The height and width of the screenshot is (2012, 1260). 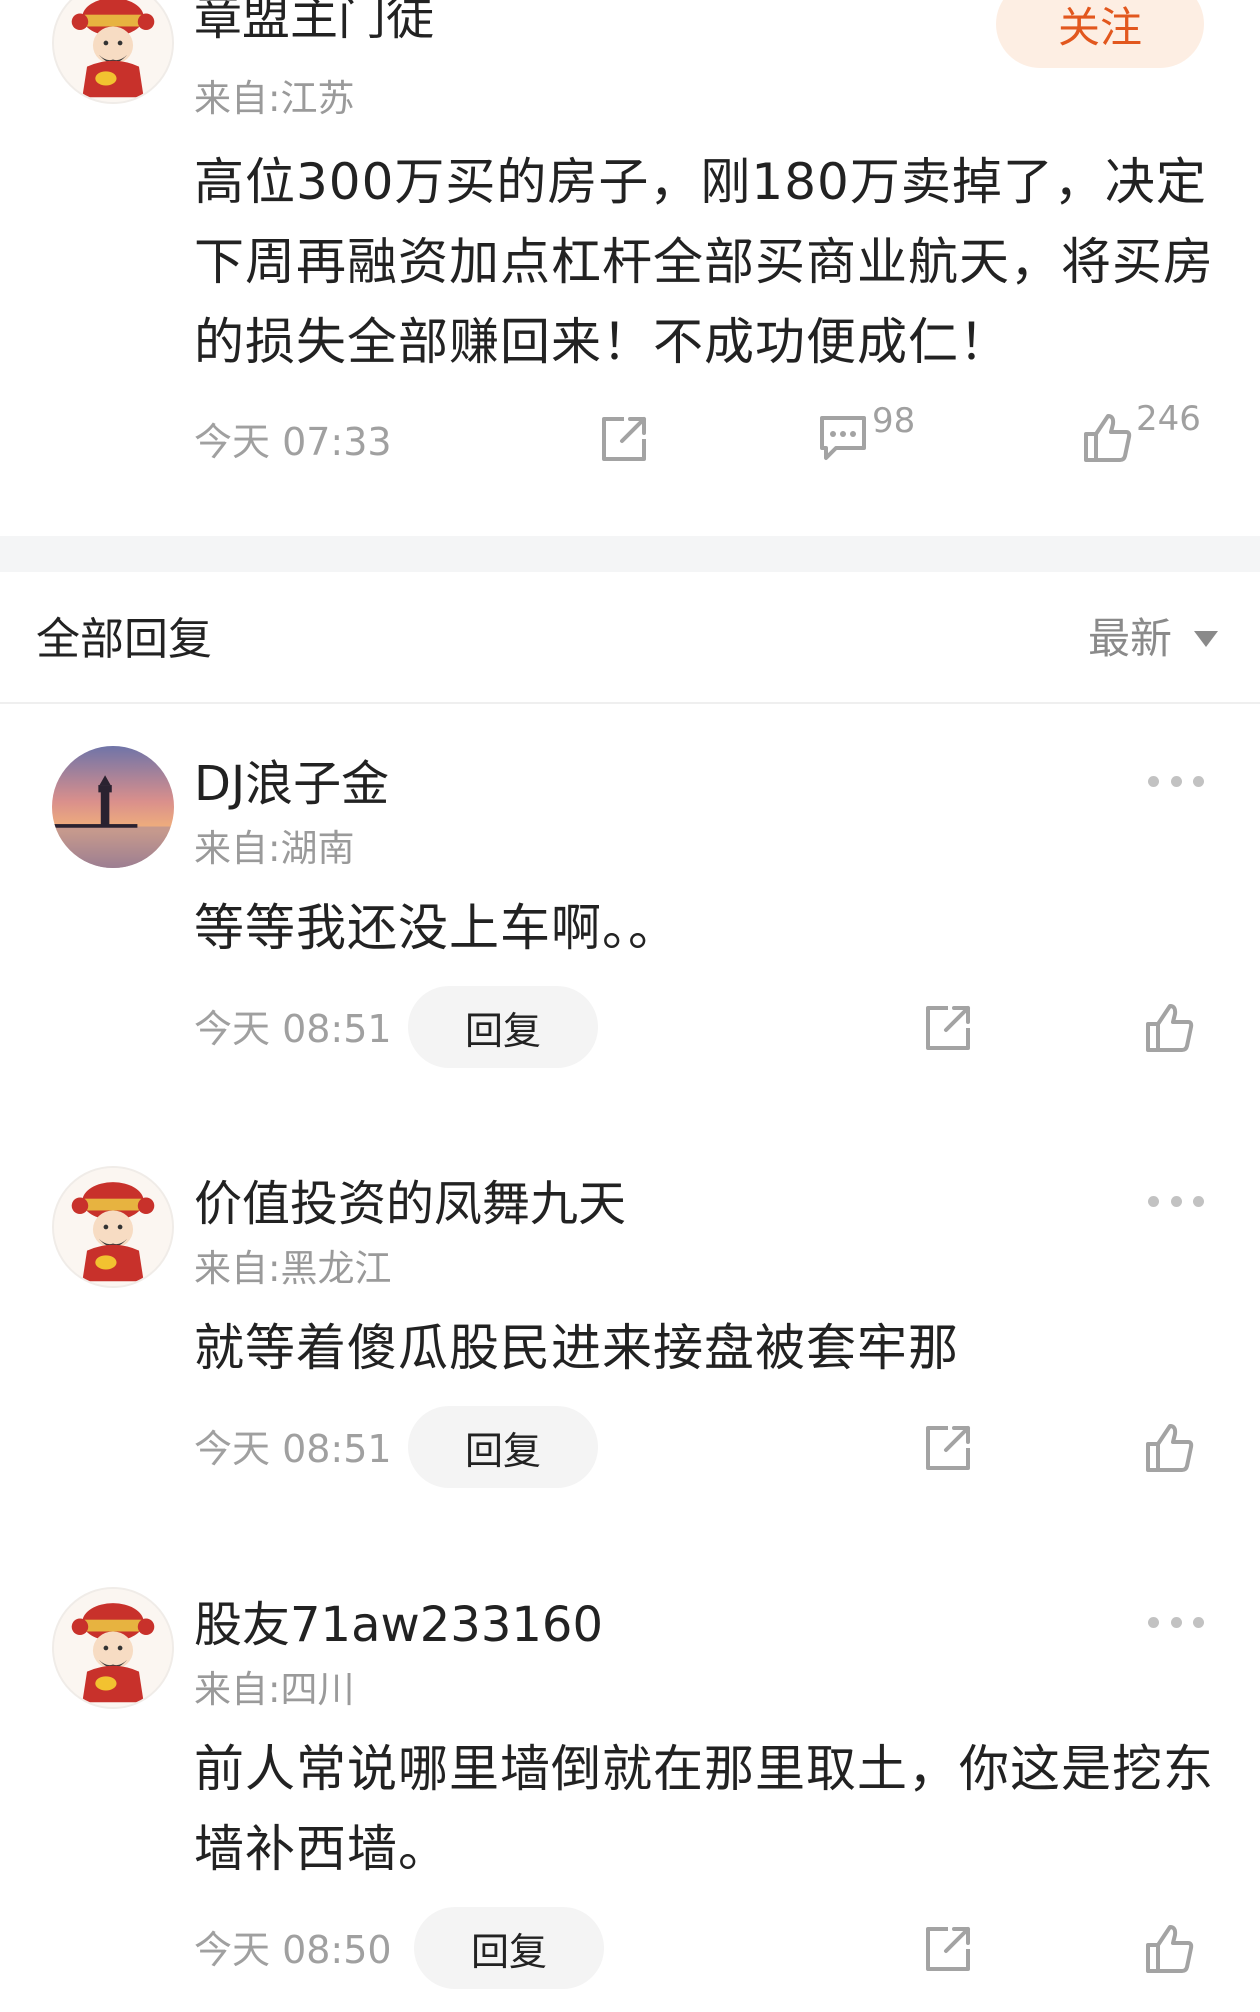 What do you see at coordinates (843, 438) in the screenshot?
I see `comment-icon` at bounding box center [843, 438].